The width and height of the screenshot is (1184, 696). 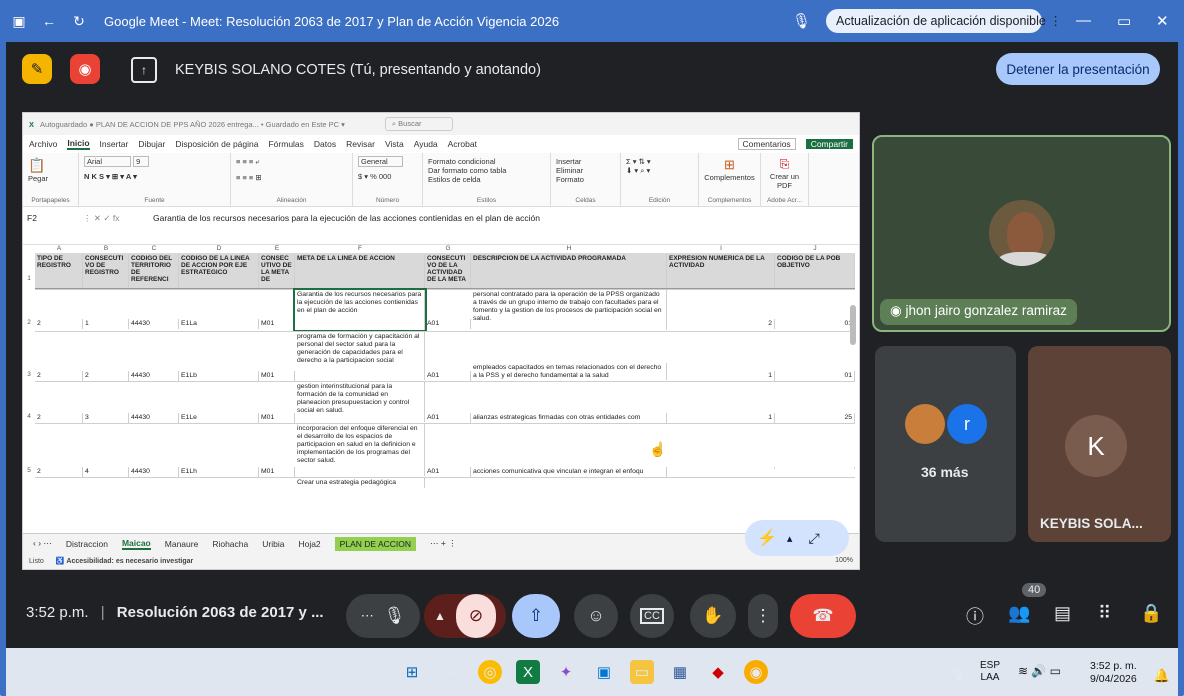 What do you see at coordinates (219, 418) in the screenshot?
I see `table-cell: E1Le` at bounding box center [219, 418].